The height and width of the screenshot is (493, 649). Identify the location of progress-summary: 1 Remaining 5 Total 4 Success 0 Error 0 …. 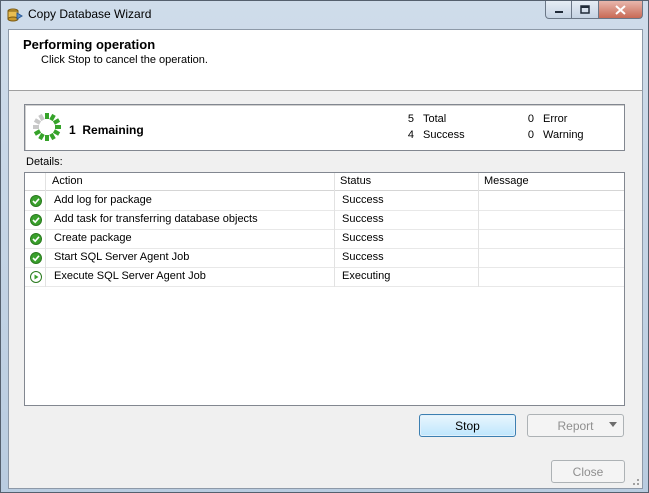
(324, 127).